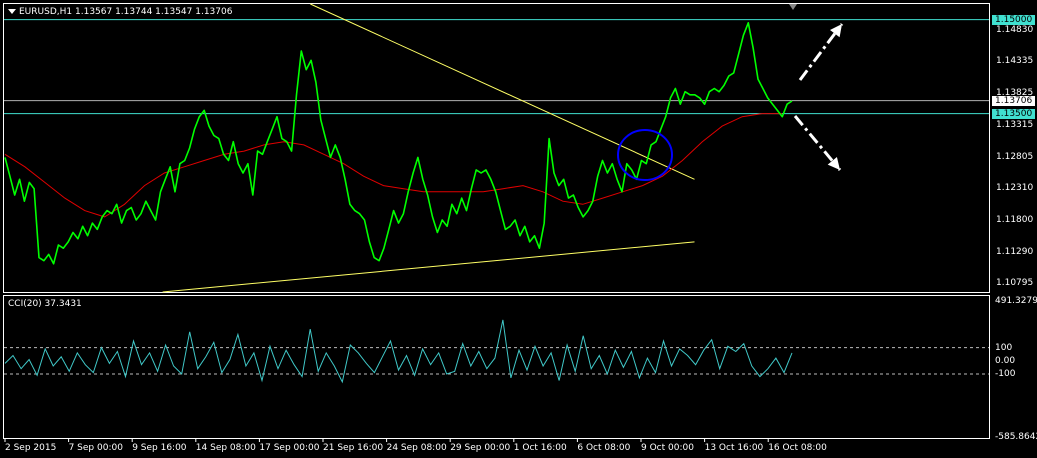 This screenshot has width=1037, height=458. I want to click on price-tick-label: 1.10795, so click(1015, 282).